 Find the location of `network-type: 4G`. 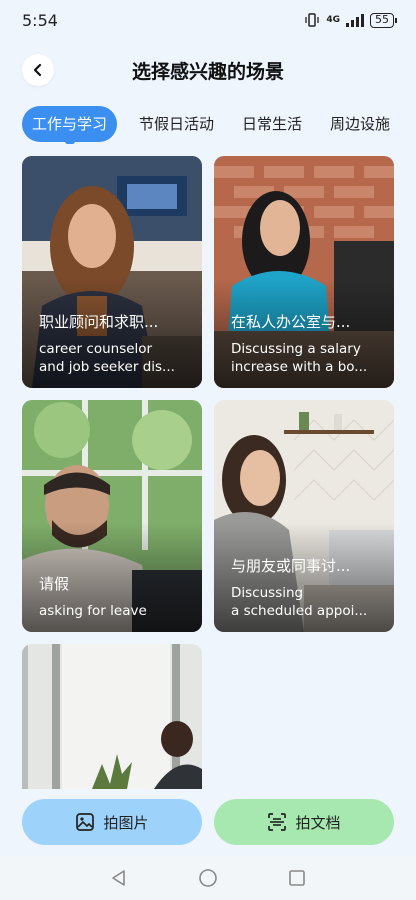

network-type: 4G is located at coordinates (333, 20).